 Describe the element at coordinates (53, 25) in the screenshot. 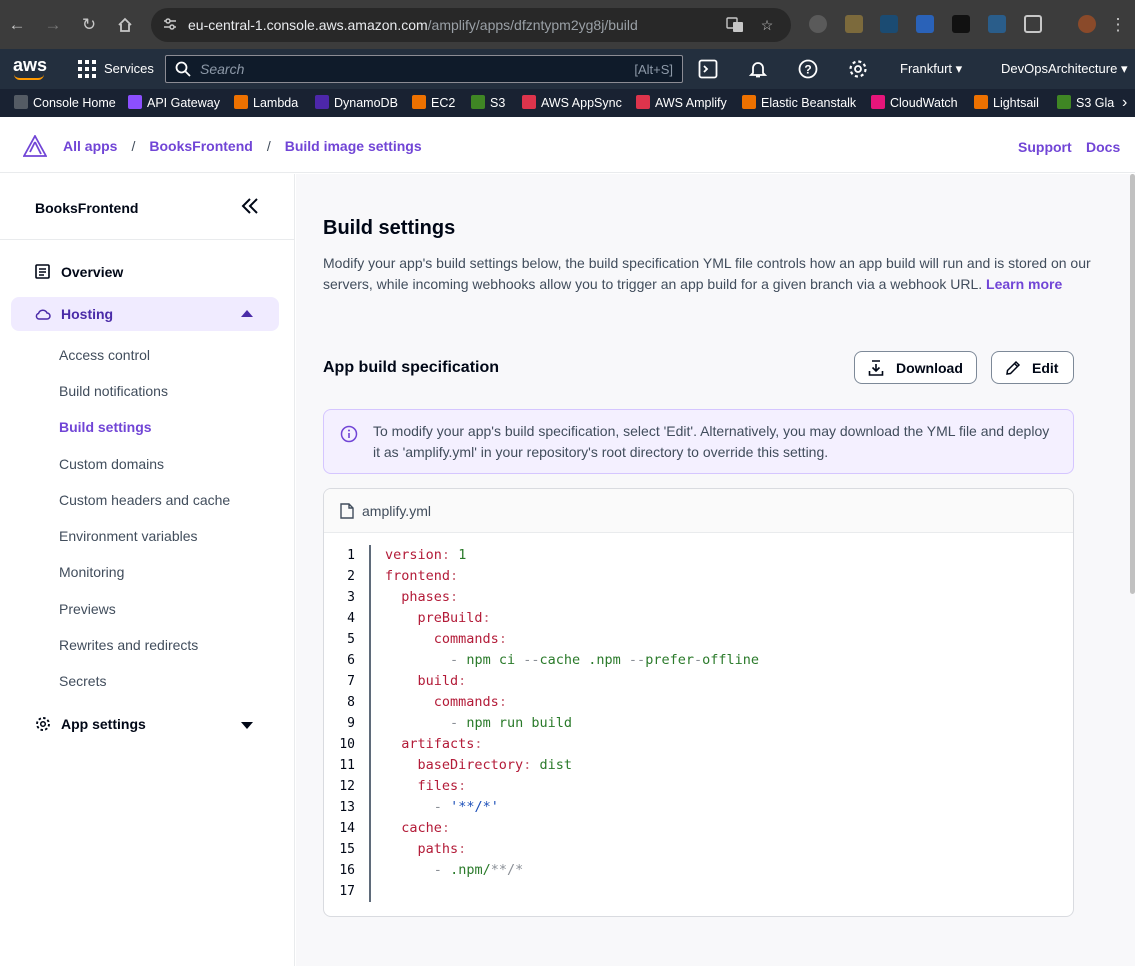

I see `forward-icon: →` at that location.